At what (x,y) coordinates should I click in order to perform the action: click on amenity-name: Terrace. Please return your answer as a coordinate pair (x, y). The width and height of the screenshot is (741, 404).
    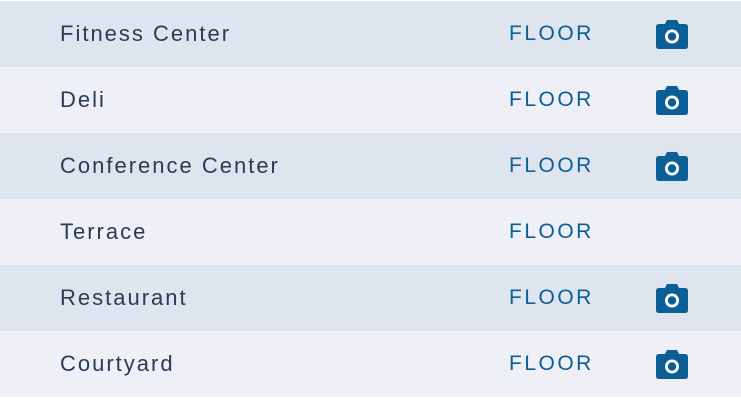
    Looking at the image, I should click on (104, 231).